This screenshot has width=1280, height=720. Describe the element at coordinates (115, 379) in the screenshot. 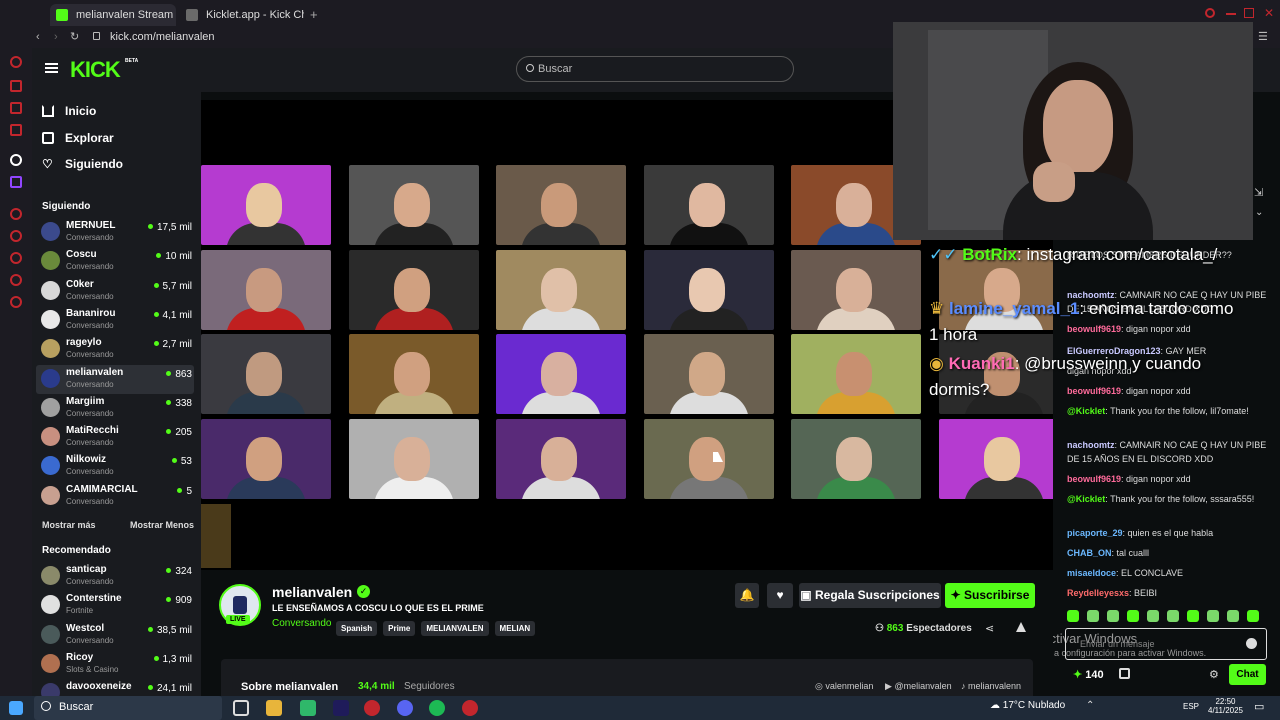

I see `sidebar-channel-melianvalen: melianvalen Conversando 863` at that location.